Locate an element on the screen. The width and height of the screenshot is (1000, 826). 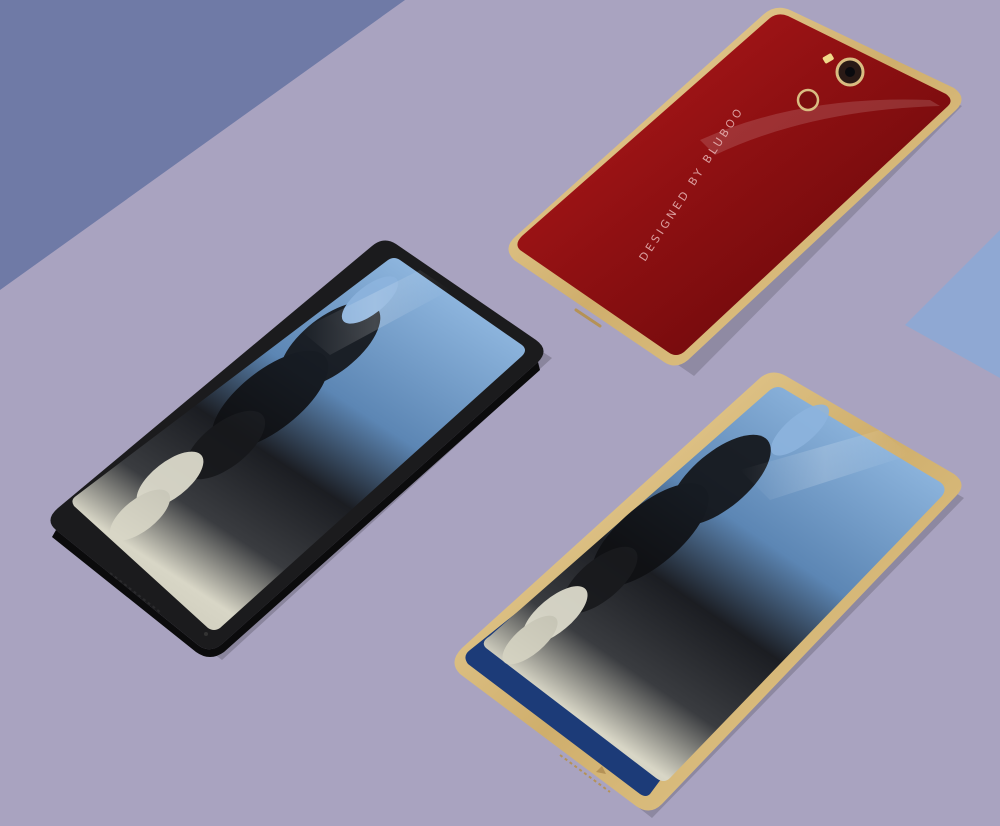
camera-lens-inner is located at coordinates (850, 72).